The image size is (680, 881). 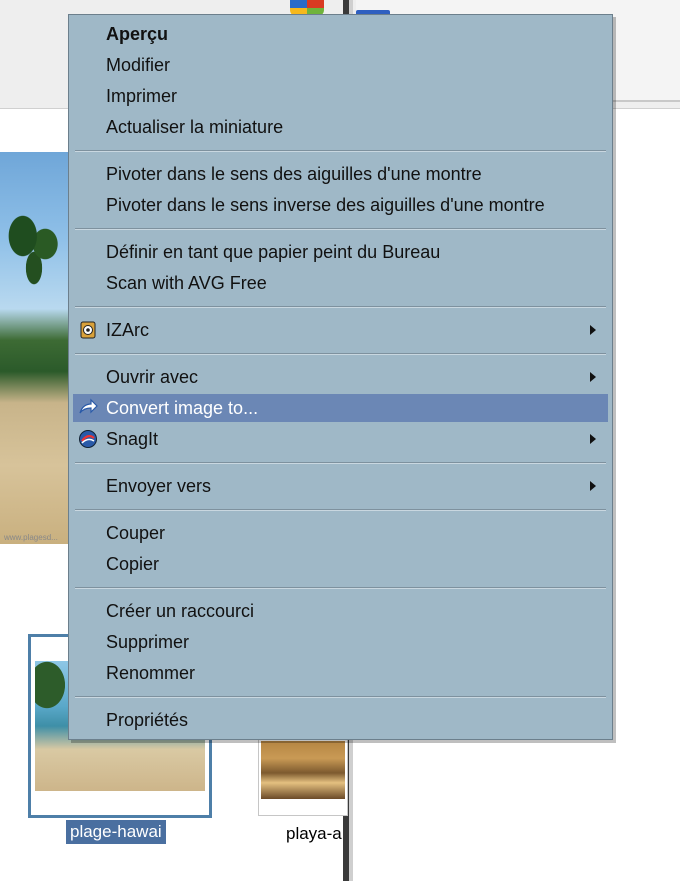 What do you see at coordinates (136, 533) in the screenshot?
I see `menu-item-label: Couper` at bounding box center [136, 533].